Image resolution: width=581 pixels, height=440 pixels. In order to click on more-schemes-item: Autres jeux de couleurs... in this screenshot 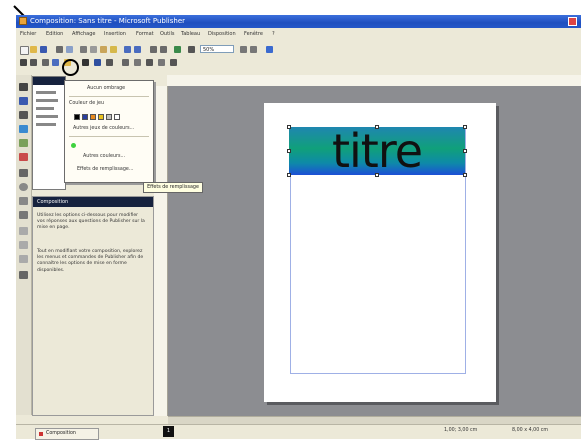, I will do `click(103, 128)`.